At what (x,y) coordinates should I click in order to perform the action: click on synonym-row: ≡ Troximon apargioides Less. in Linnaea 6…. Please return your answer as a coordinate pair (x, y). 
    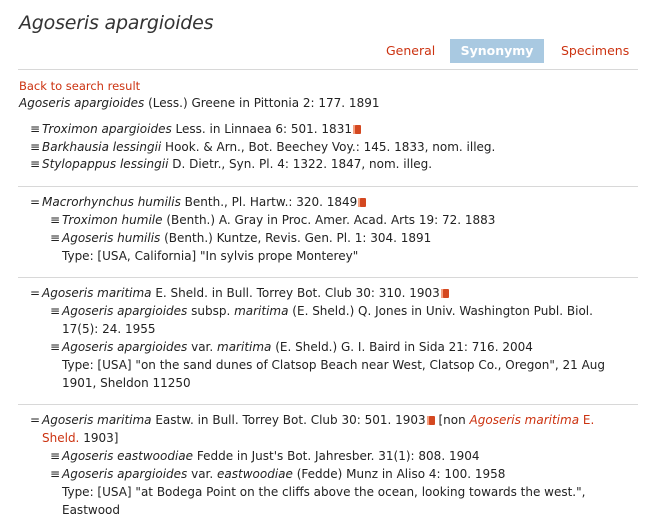
    Looking at the image, I should click on (195, 129).